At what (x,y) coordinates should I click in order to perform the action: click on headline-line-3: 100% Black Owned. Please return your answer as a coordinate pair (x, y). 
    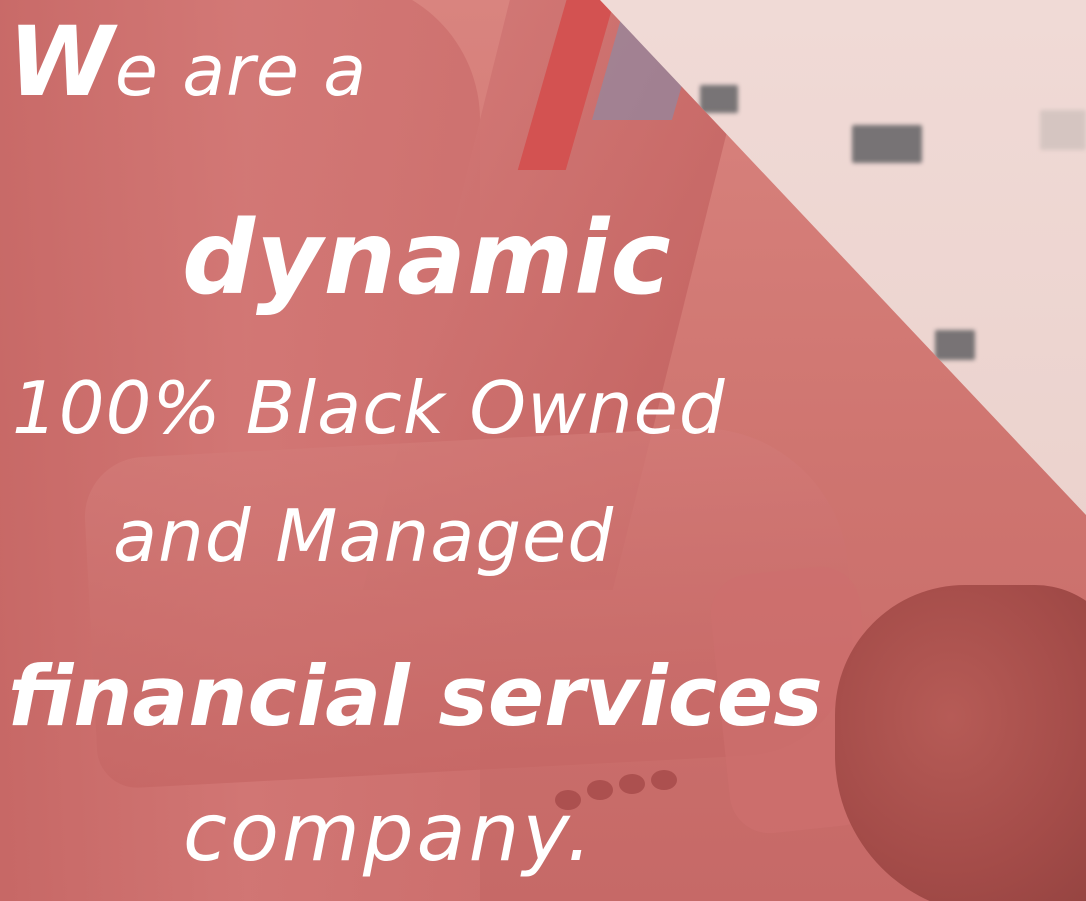
    Looking at the image, I should click on (369, 408).